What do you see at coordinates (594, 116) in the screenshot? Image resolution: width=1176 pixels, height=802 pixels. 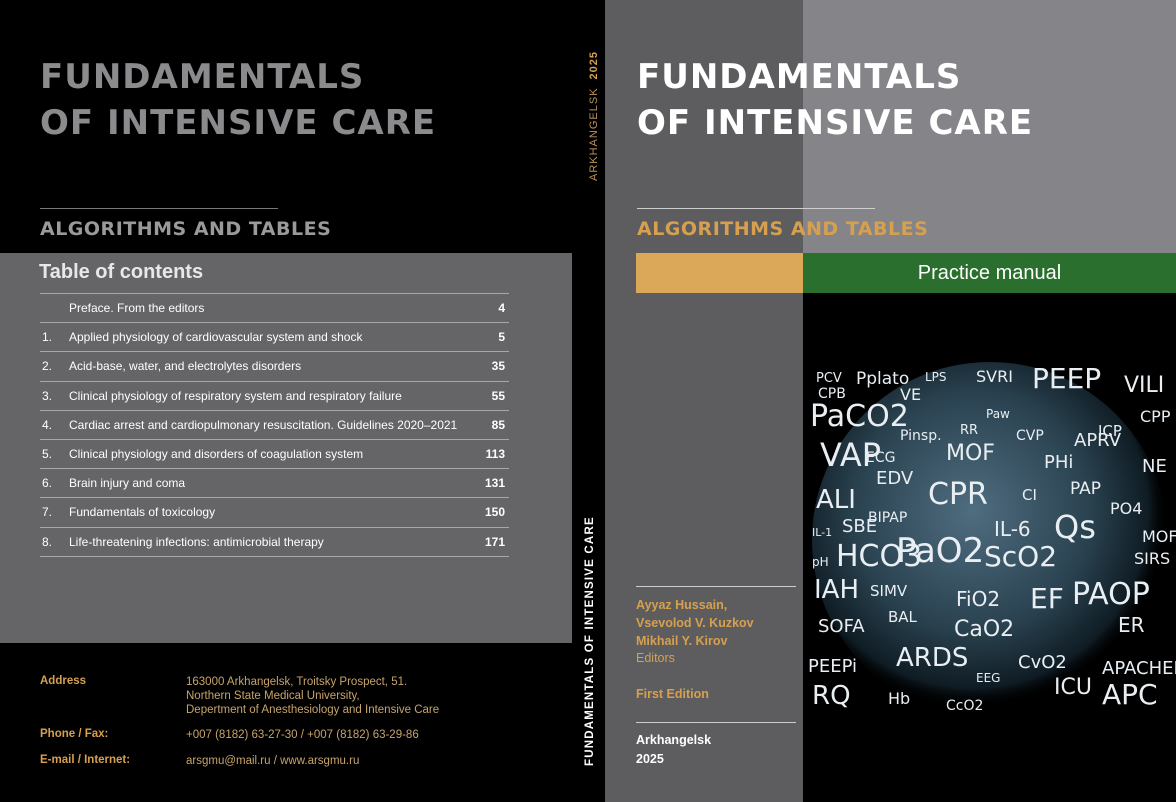 I see `spine-publisher: ARKHANGELSK 2025` at bounding box center [594, 116].